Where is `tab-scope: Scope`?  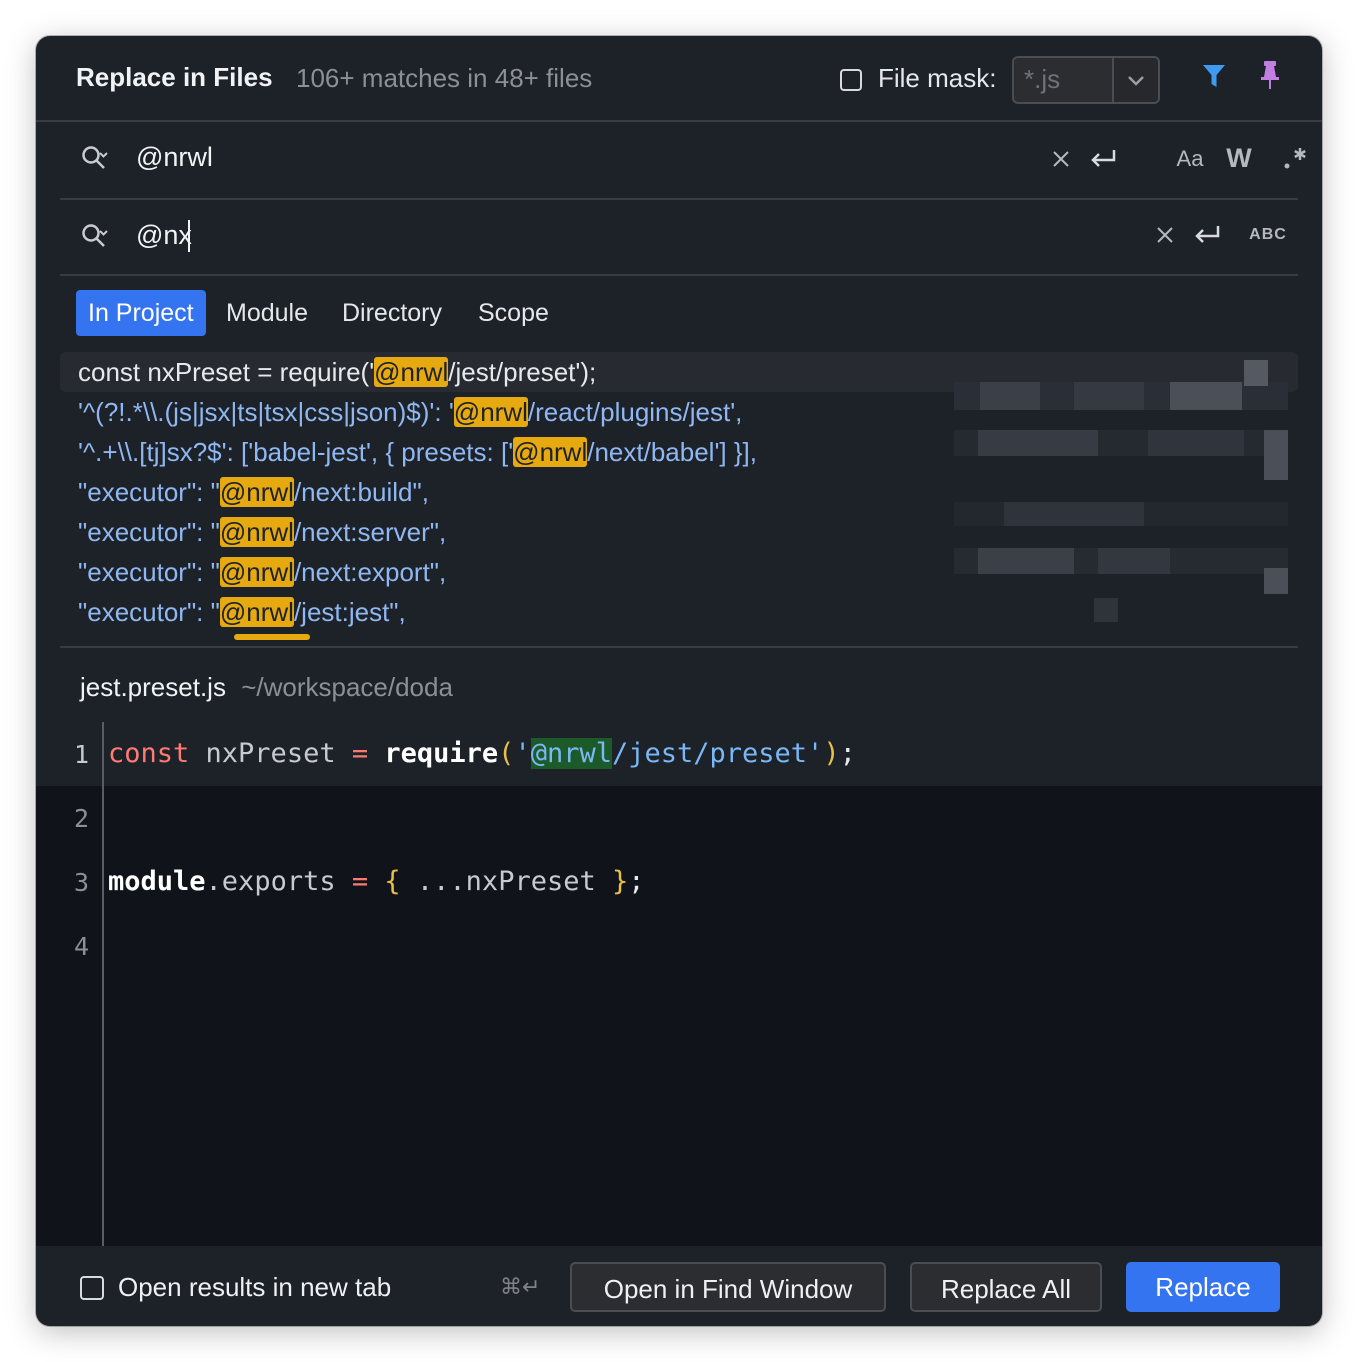
tab-scope: Scope is located at coordinates (513, 313).